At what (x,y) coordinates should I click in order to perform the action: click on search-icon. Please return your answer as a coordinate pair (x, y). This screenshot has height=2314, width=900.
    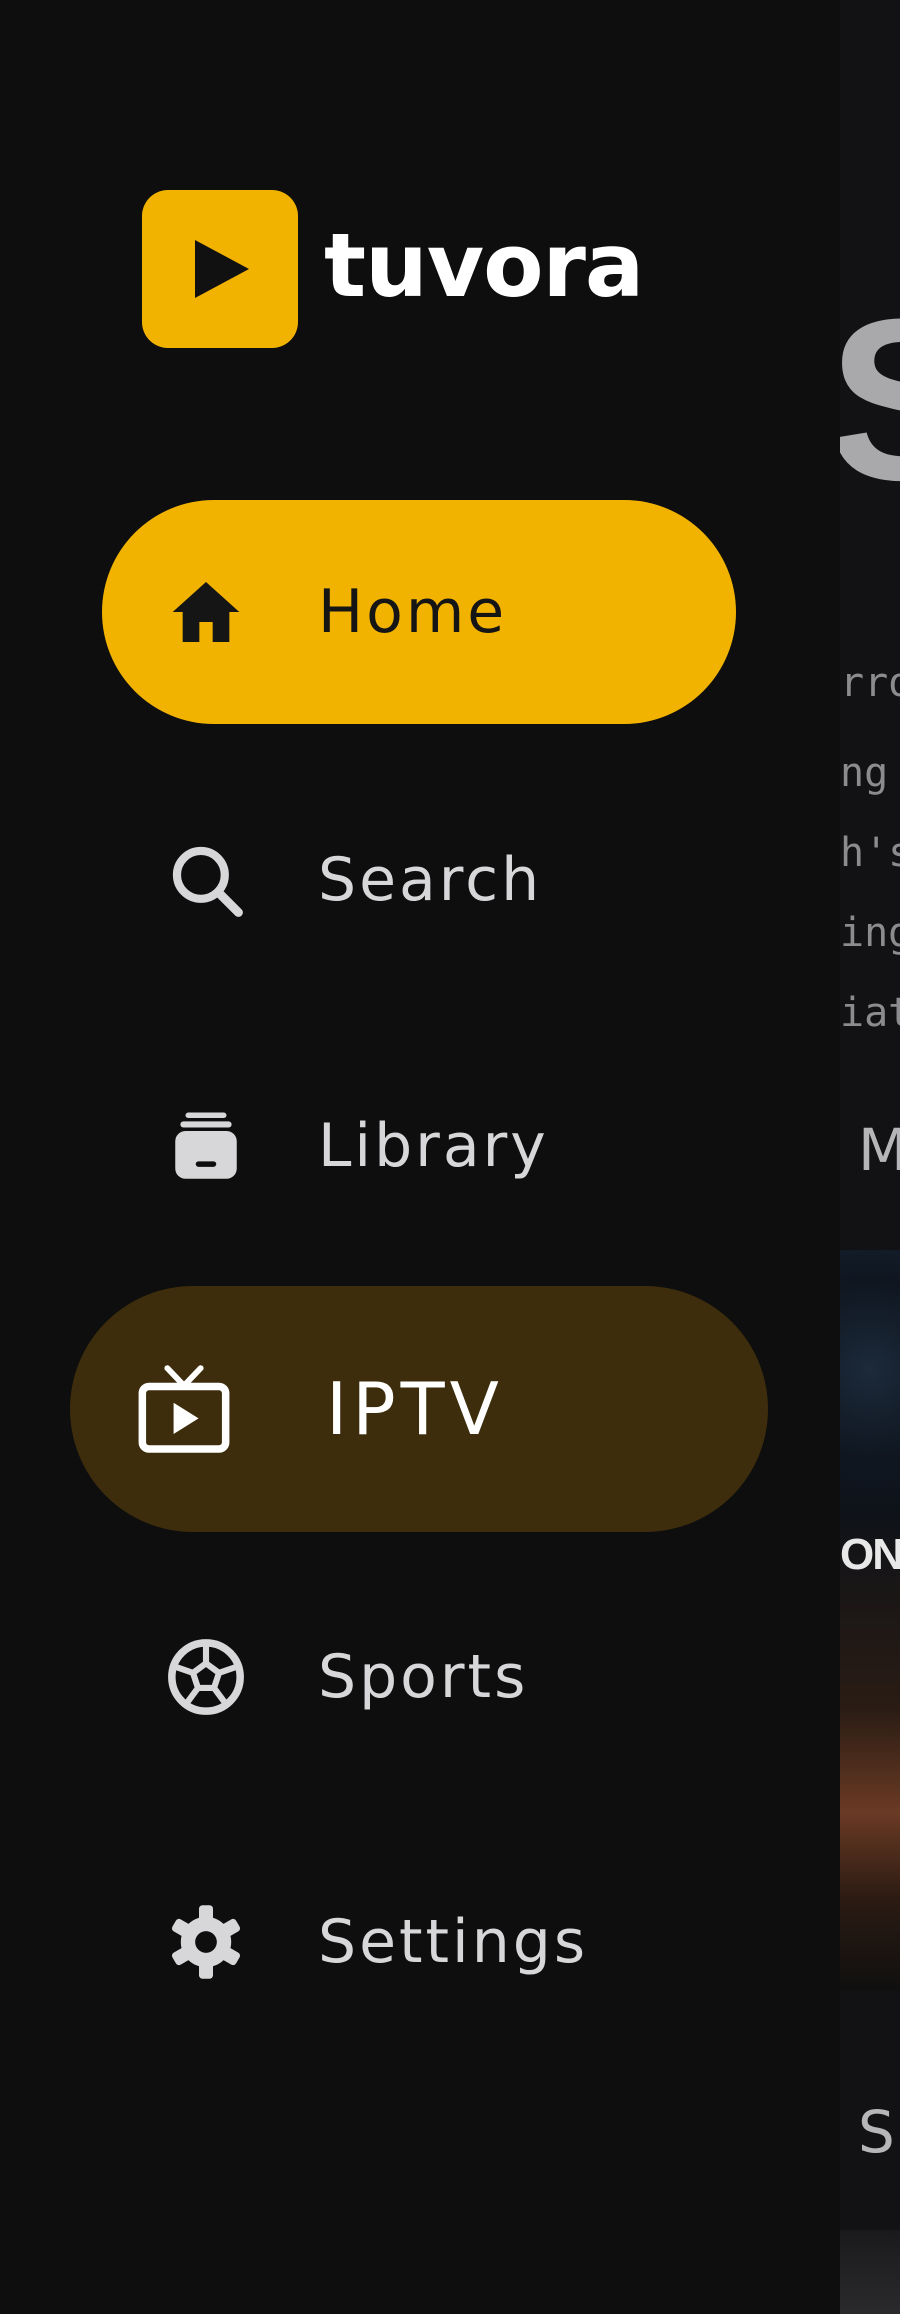
    Looking at the image, I should click on (206, 880).